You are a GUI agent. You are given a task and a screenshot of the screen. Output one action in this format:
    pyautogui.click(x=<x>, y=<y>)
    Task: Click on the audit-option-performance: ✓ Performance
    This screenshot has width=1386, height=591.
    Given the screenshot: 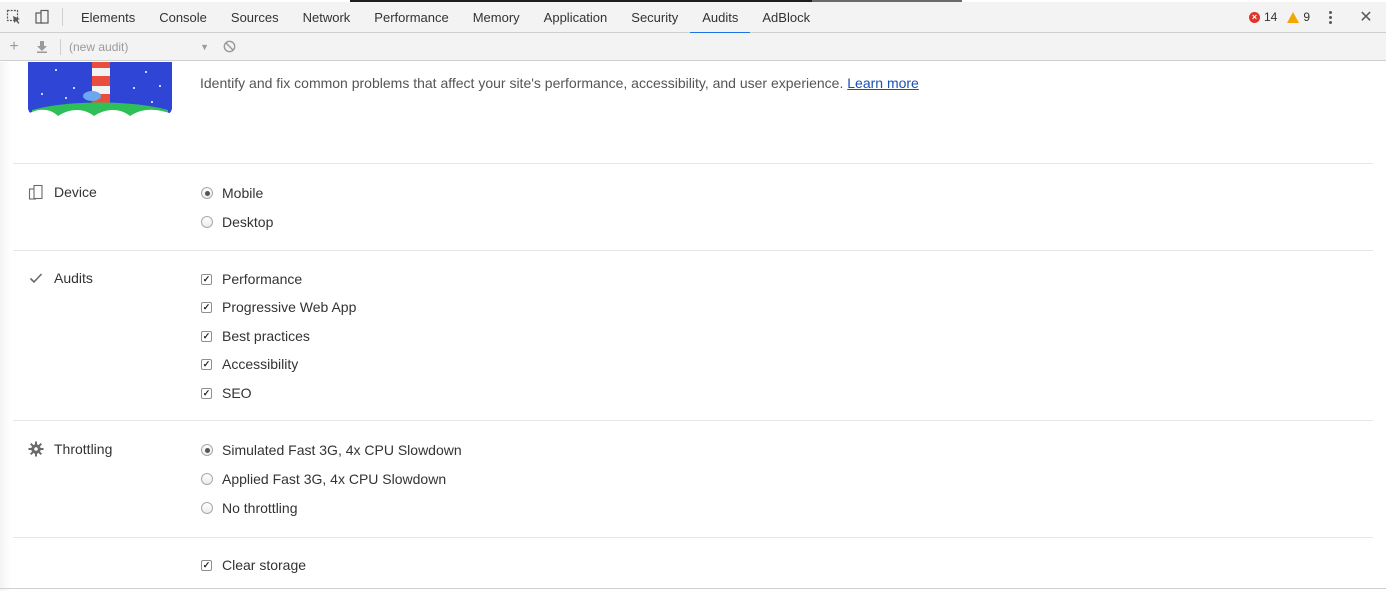 What is the action you would take?
    pyautogui.click(x=251, y=279)
    